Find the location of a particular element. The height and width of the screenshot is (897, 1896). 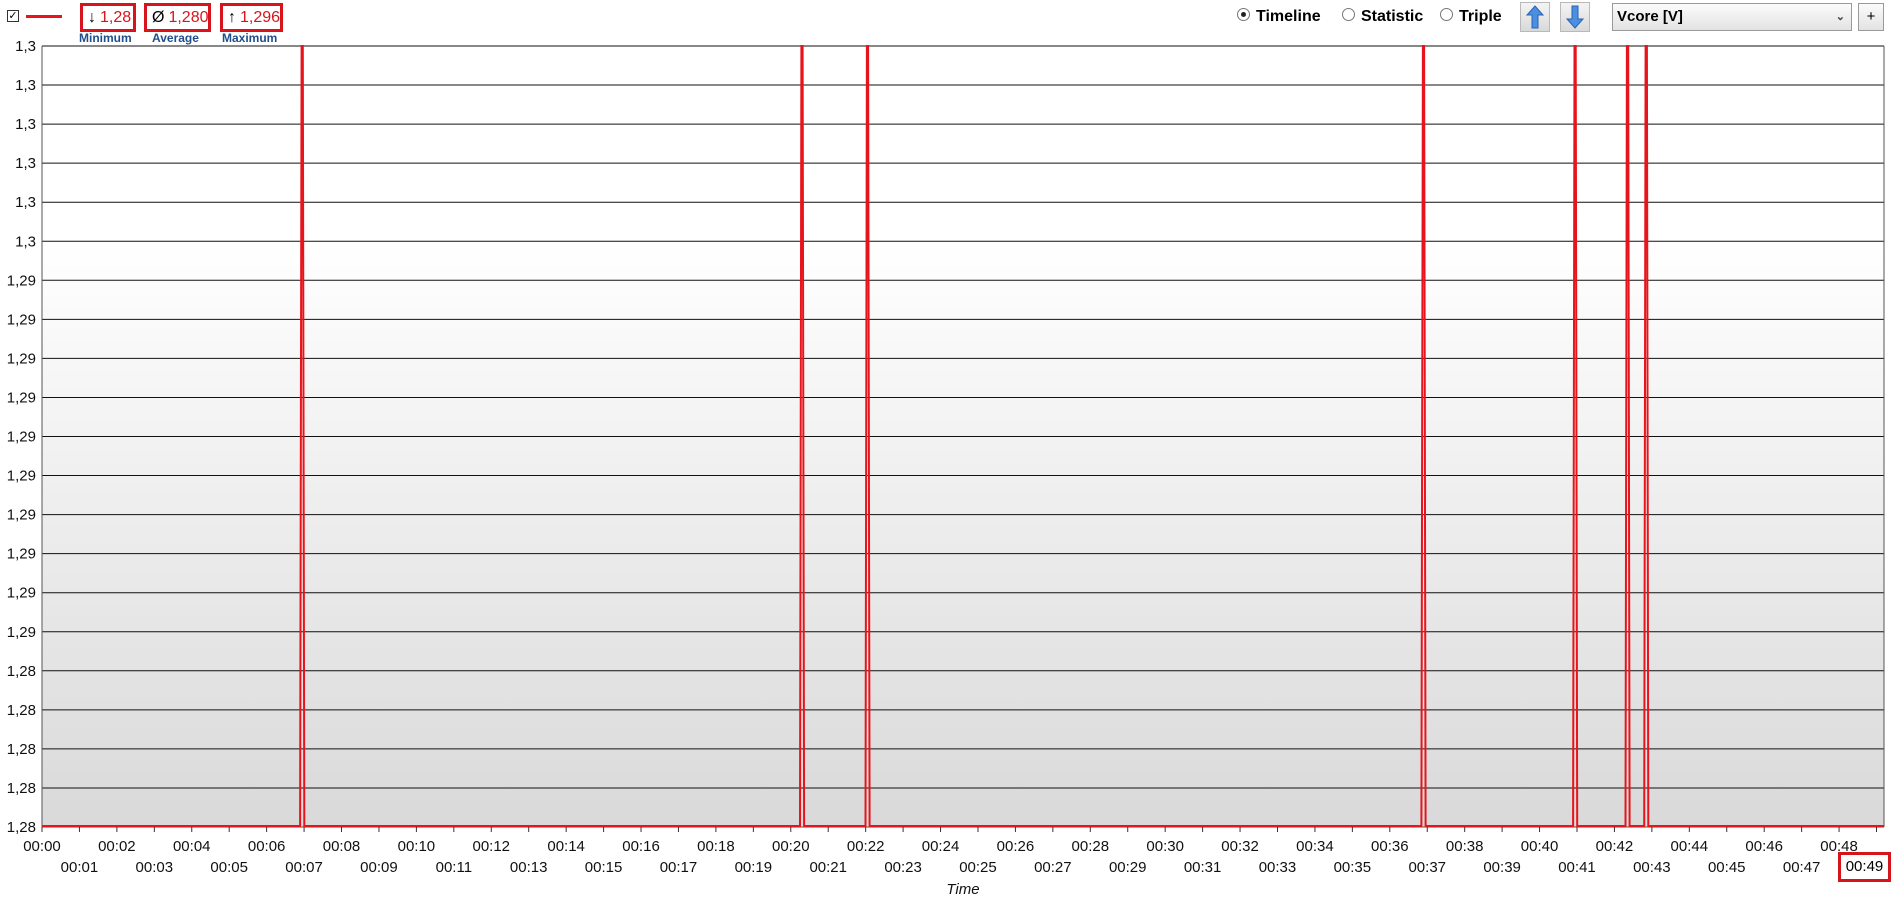

x-tick-label: 00:26 is located at coordinates (1016, 846).